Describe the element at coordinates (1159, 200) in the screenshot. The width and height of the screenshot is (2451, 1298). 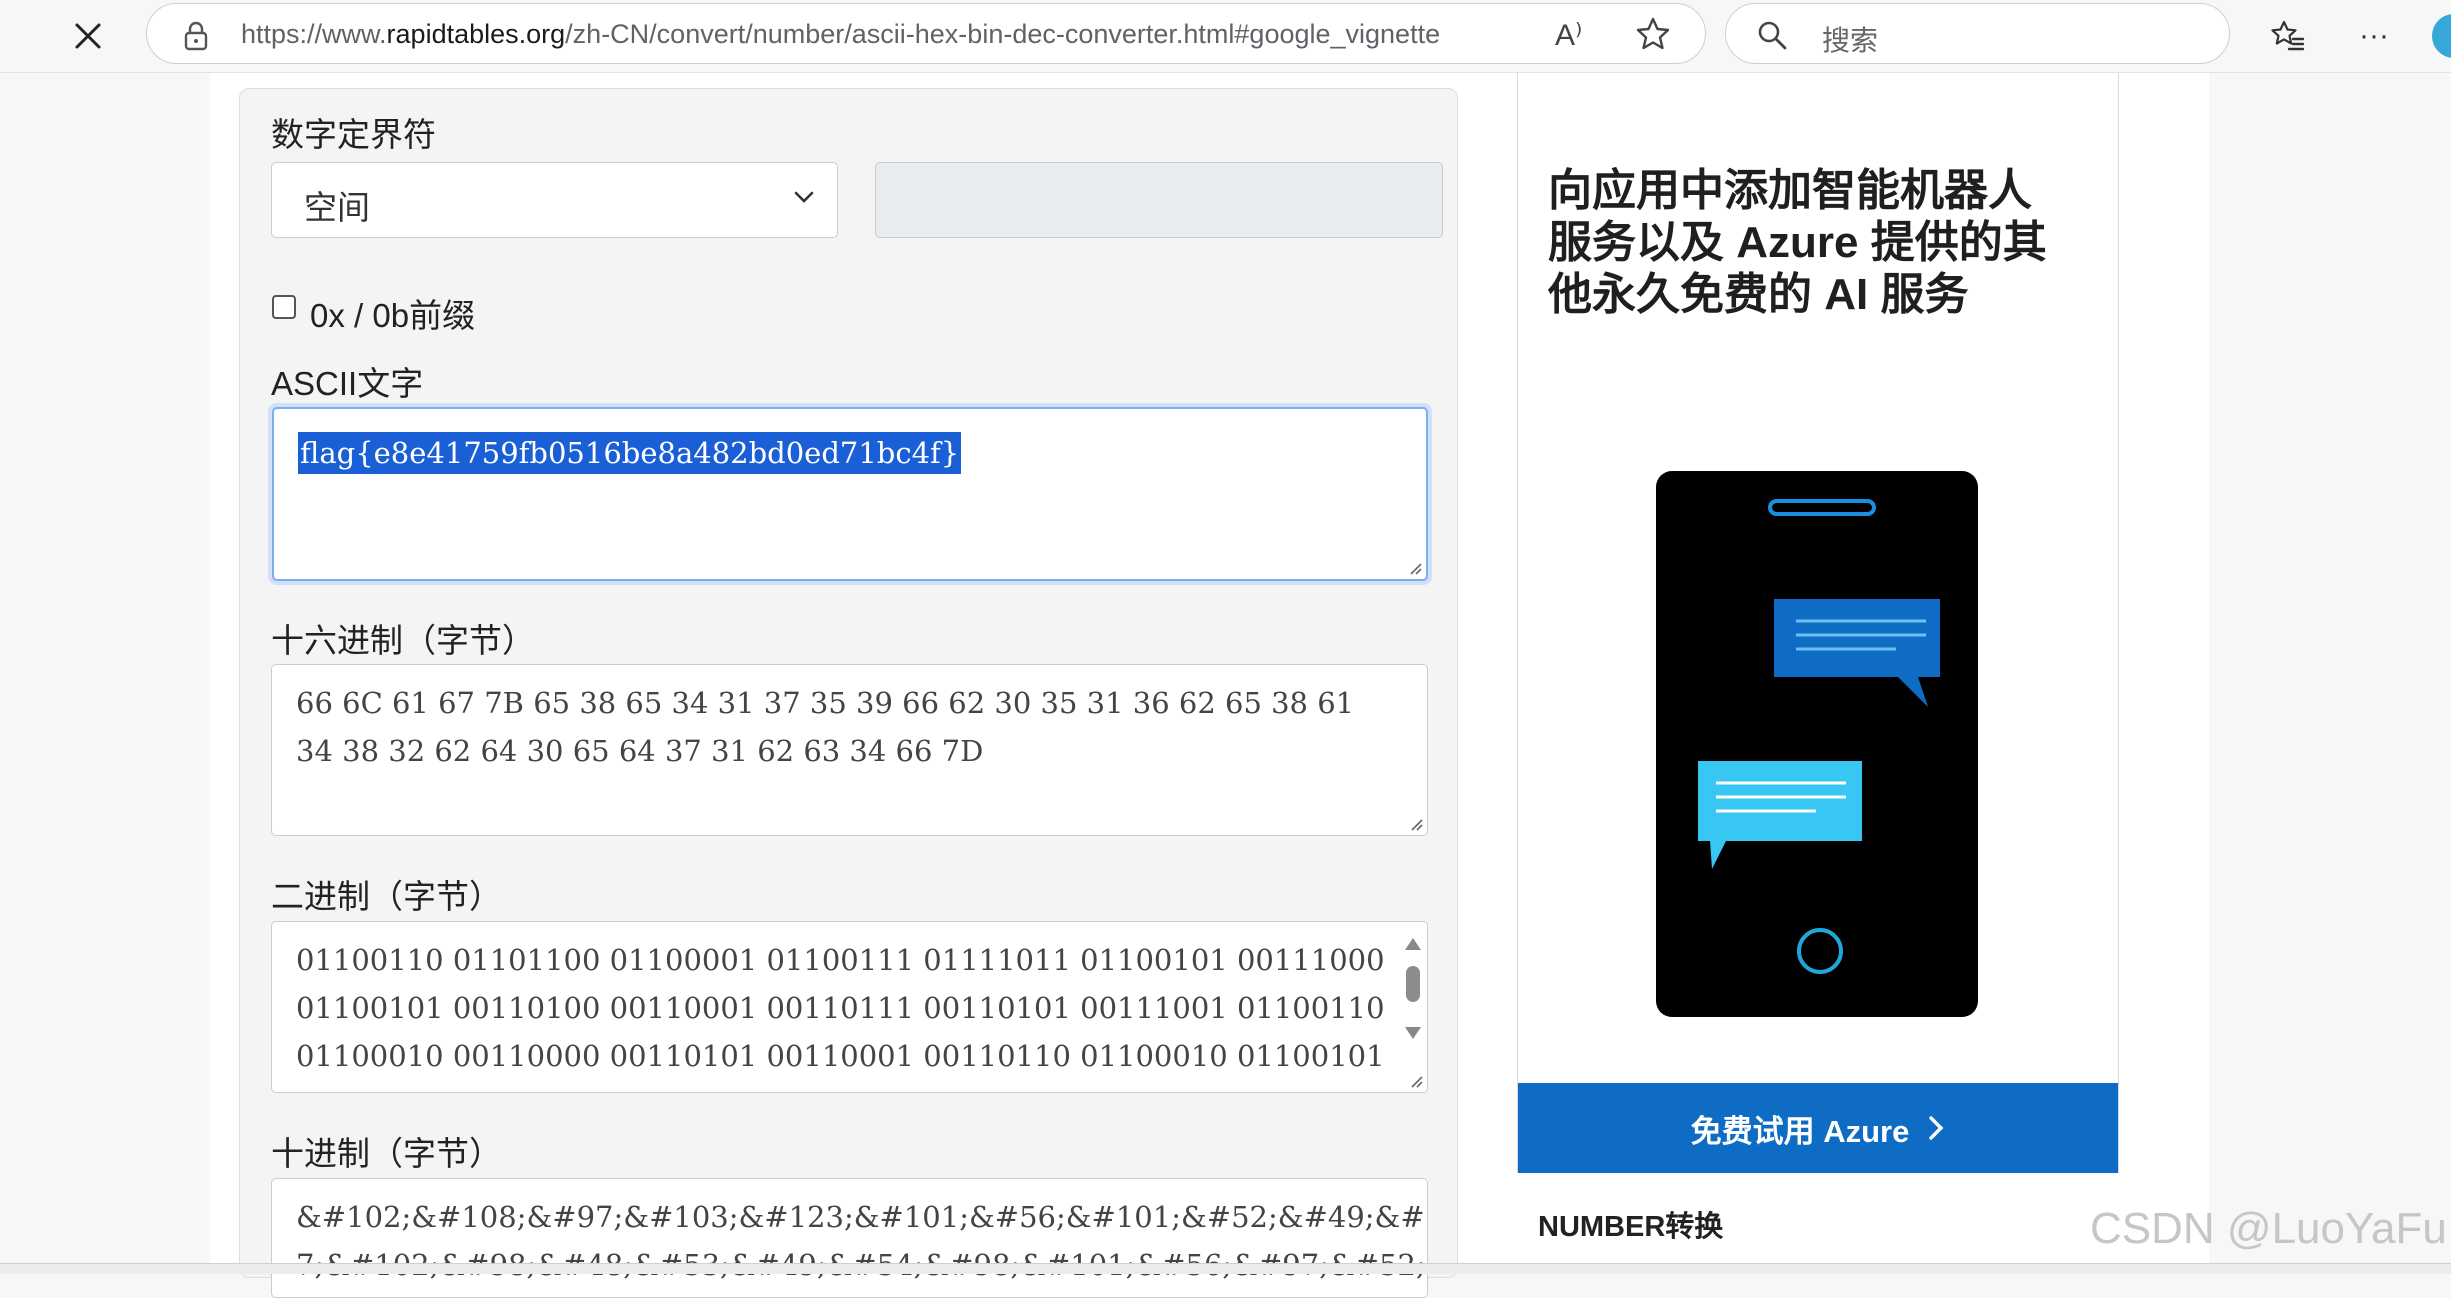
I see `custom-delimiter-input` at that location.